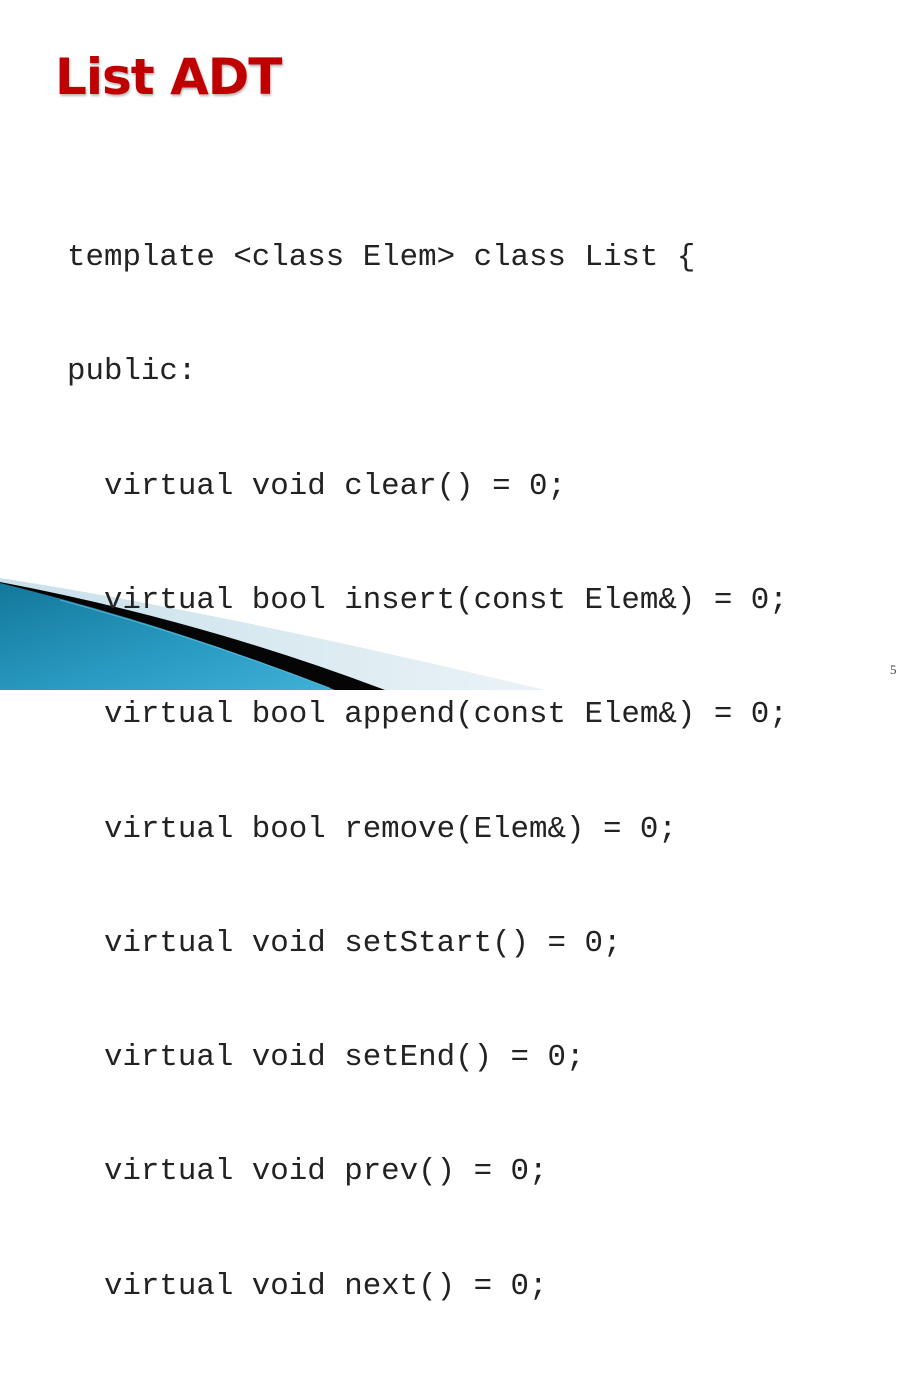  What do you see at coordinates (427, 601) in the screenshot?
I see `code-line: virtual bool insert(const Elem&) = 0;` at bounding box center [427, 601].